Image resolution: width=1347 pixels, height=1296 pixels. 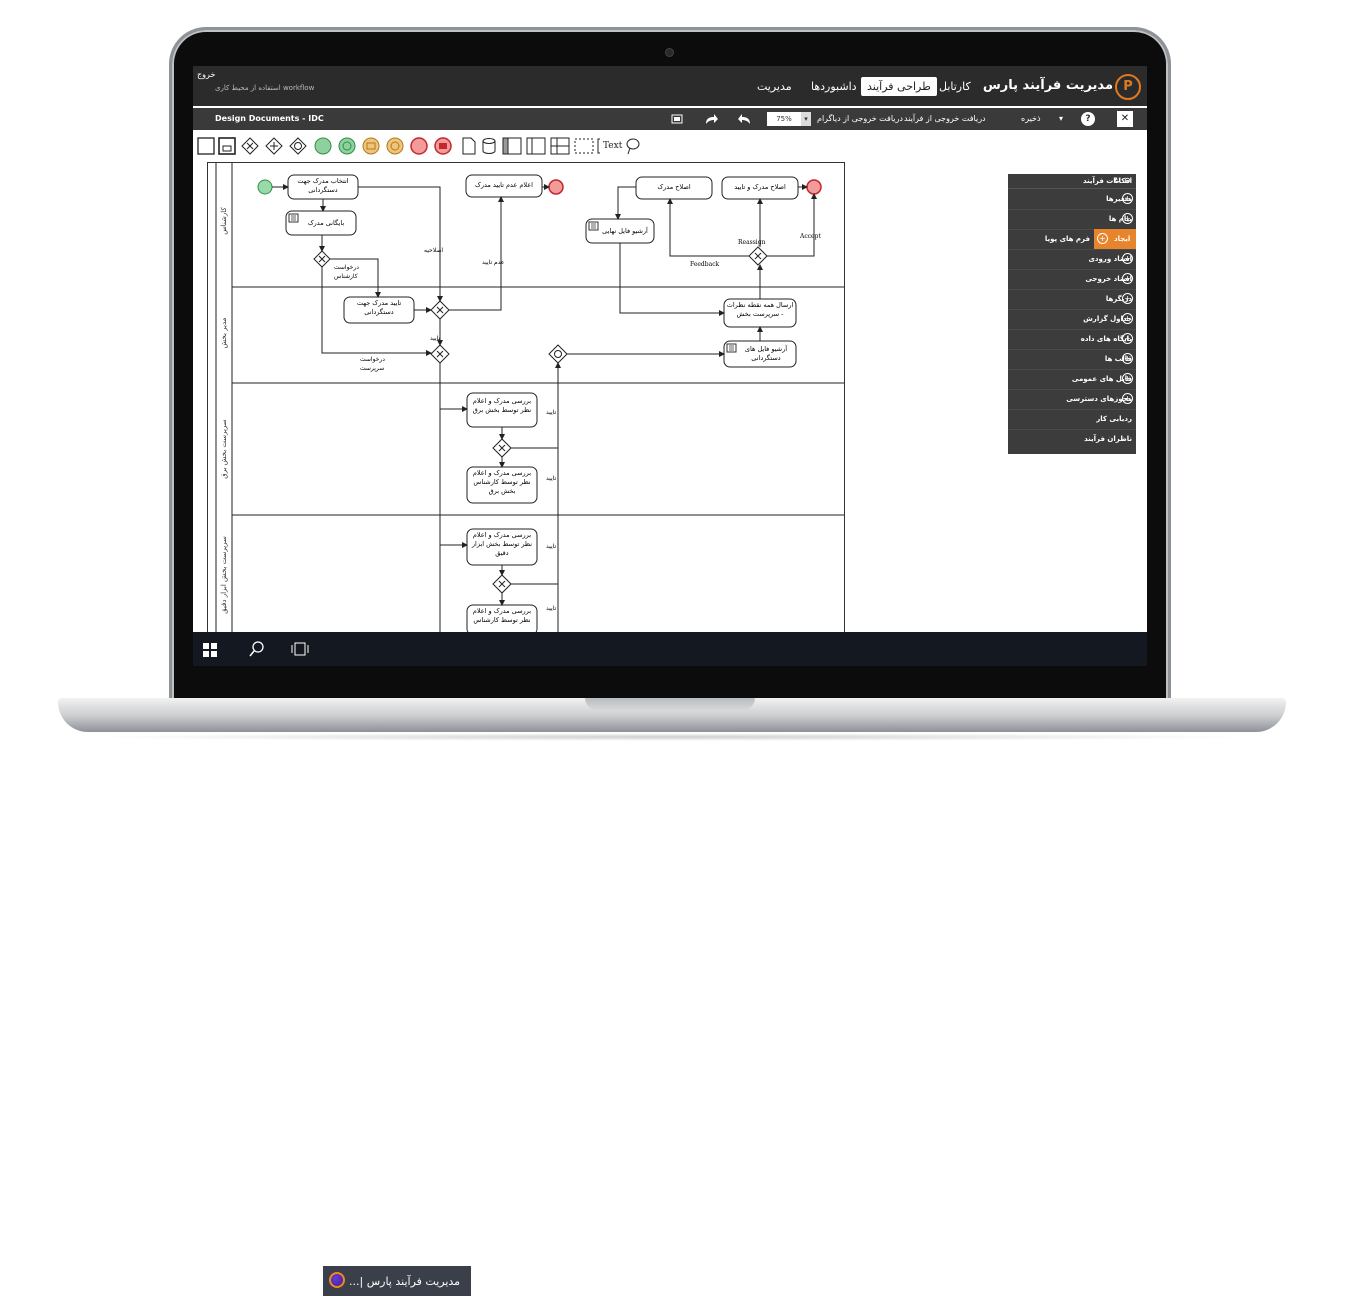 What do you see at coordinates (633, 146) in the screenshot?
I see `lasso-tool-icon` at bounding box center [633, 146].